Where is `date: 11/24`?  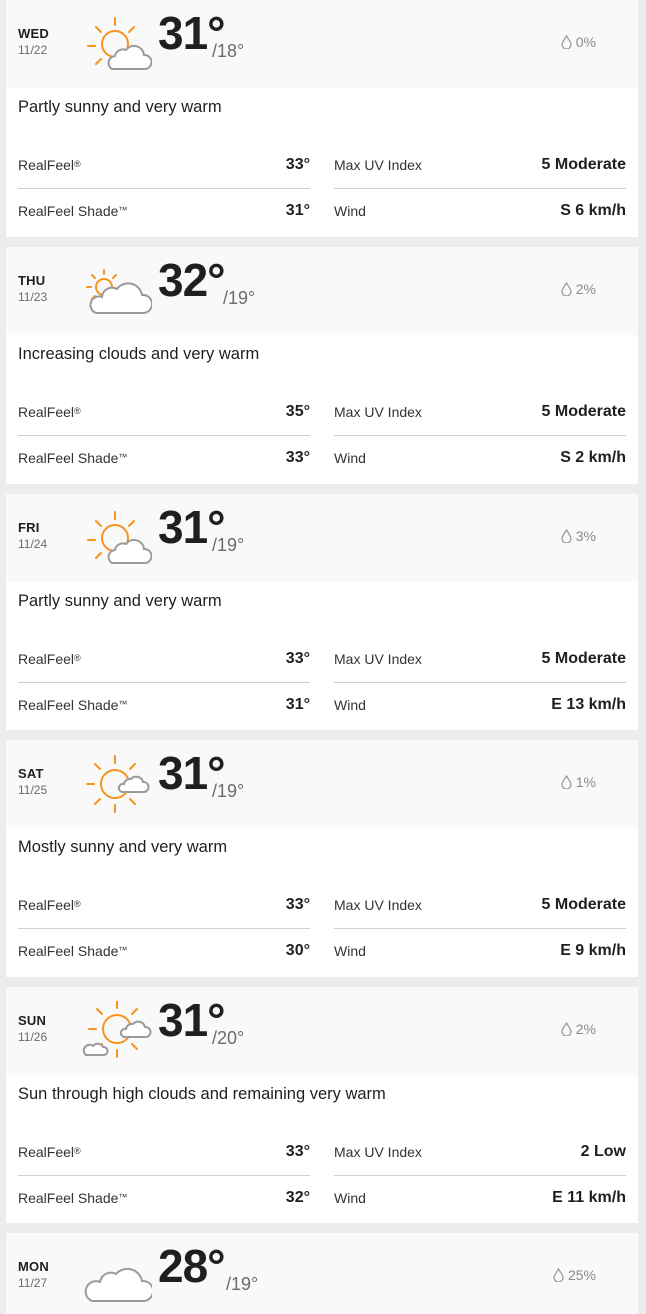
date: 11/24 is located at coordinates (33, 544).